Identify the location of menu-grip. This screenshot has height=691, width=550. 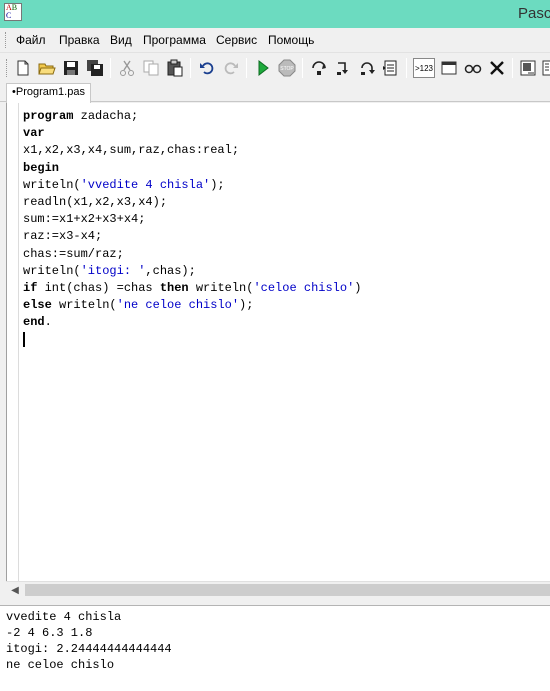
(6, 40).